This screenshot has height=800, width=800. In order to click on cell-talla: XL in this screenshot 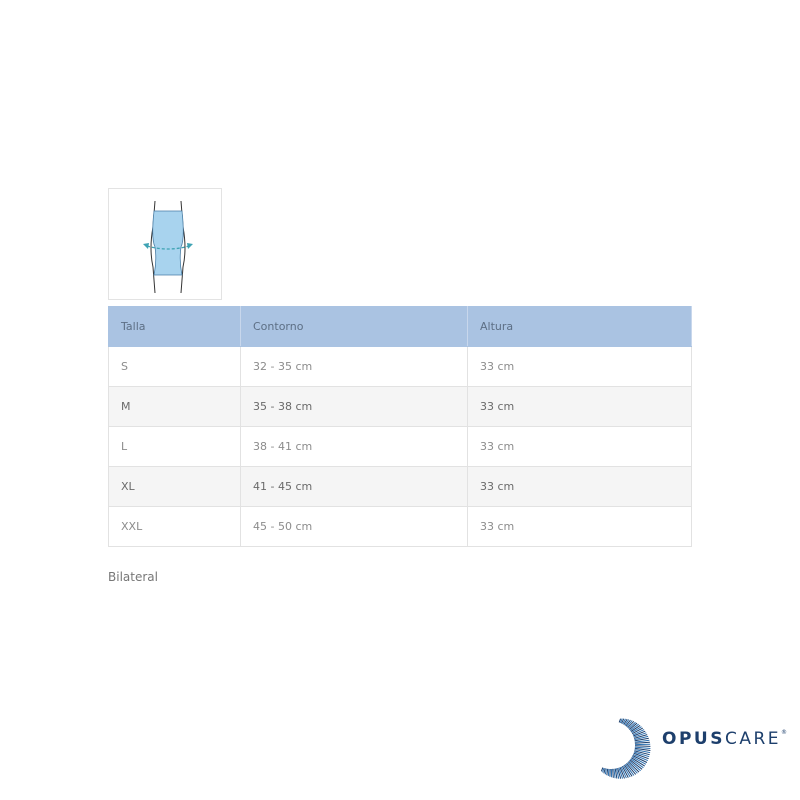, I will do `click(174, 486)`.